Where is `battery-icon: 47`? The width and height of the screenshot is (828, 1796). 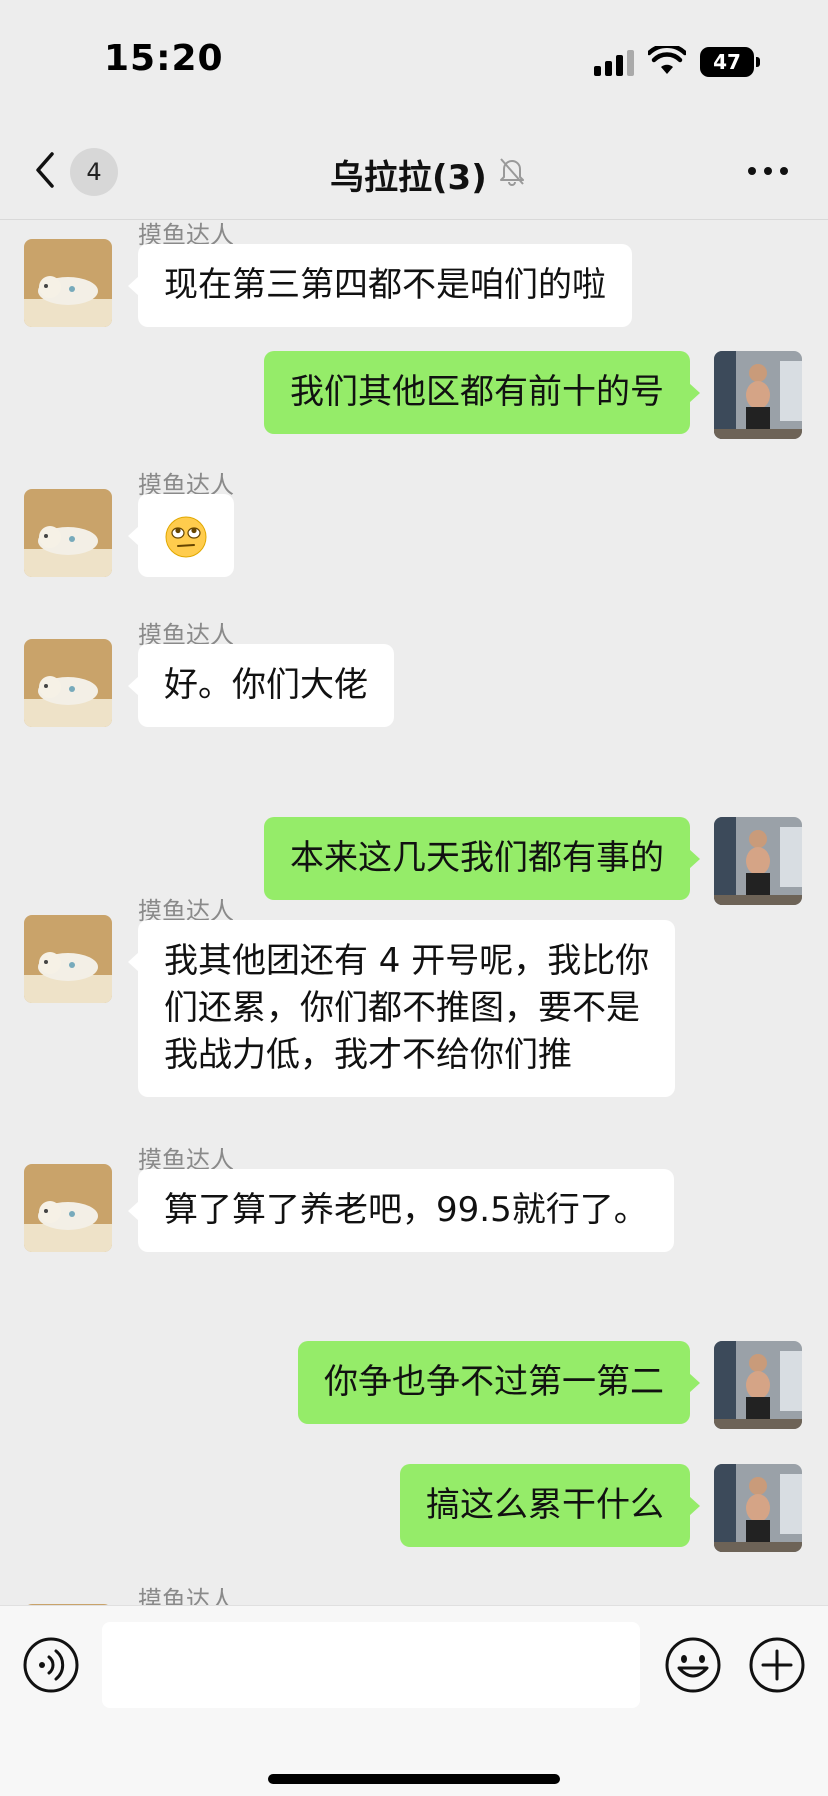 battery-icon: 47 is located at coordinates (731, 62).